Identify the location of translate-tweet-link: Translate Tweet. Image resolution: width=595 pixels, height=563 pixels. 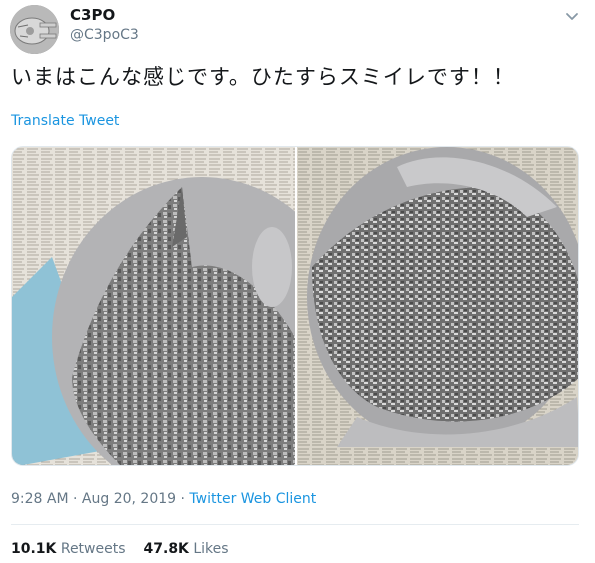
(65, 121).